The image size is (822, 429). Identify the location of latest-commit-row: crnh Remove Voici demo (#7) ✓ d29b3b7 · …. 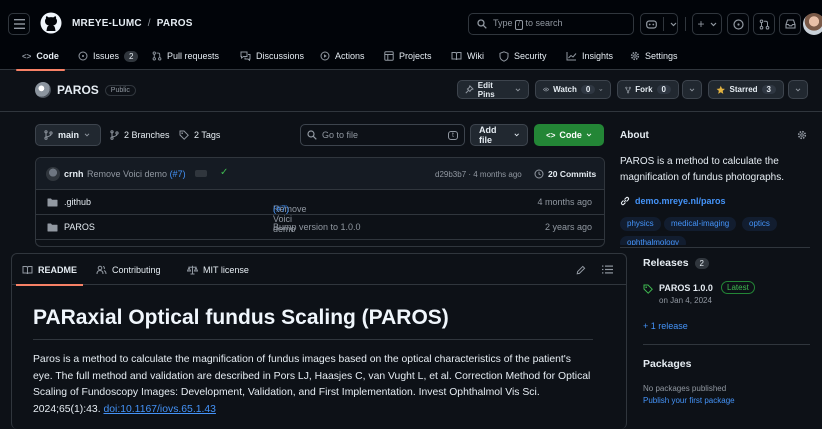
(320, 174).